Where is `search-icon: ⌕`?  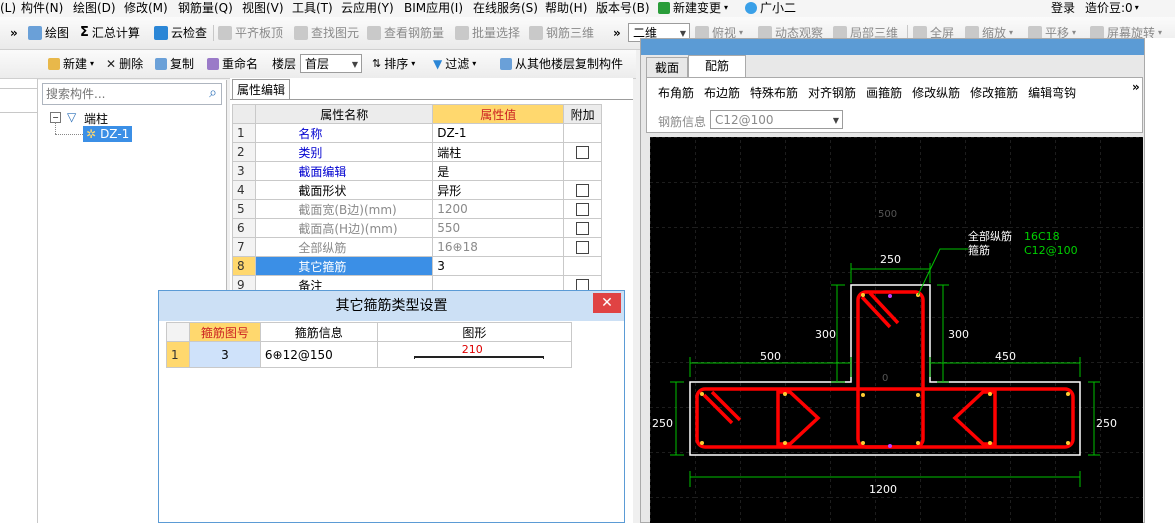
search-icon: ⌕ is located at coordinates (213, 93).